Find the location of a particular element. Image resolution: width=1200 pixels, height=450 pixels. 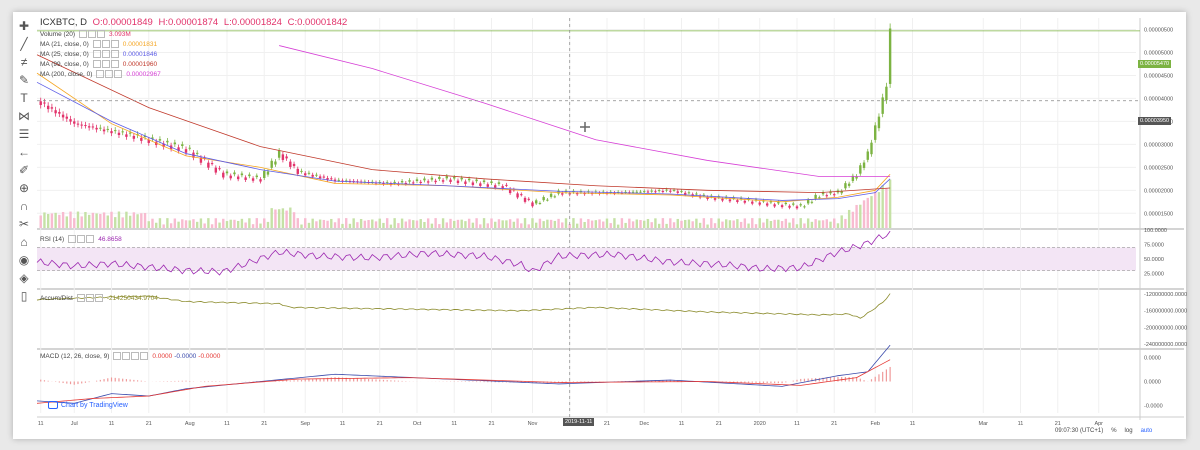

legend-value: 46.8658 is located at coordinates (110, 239).